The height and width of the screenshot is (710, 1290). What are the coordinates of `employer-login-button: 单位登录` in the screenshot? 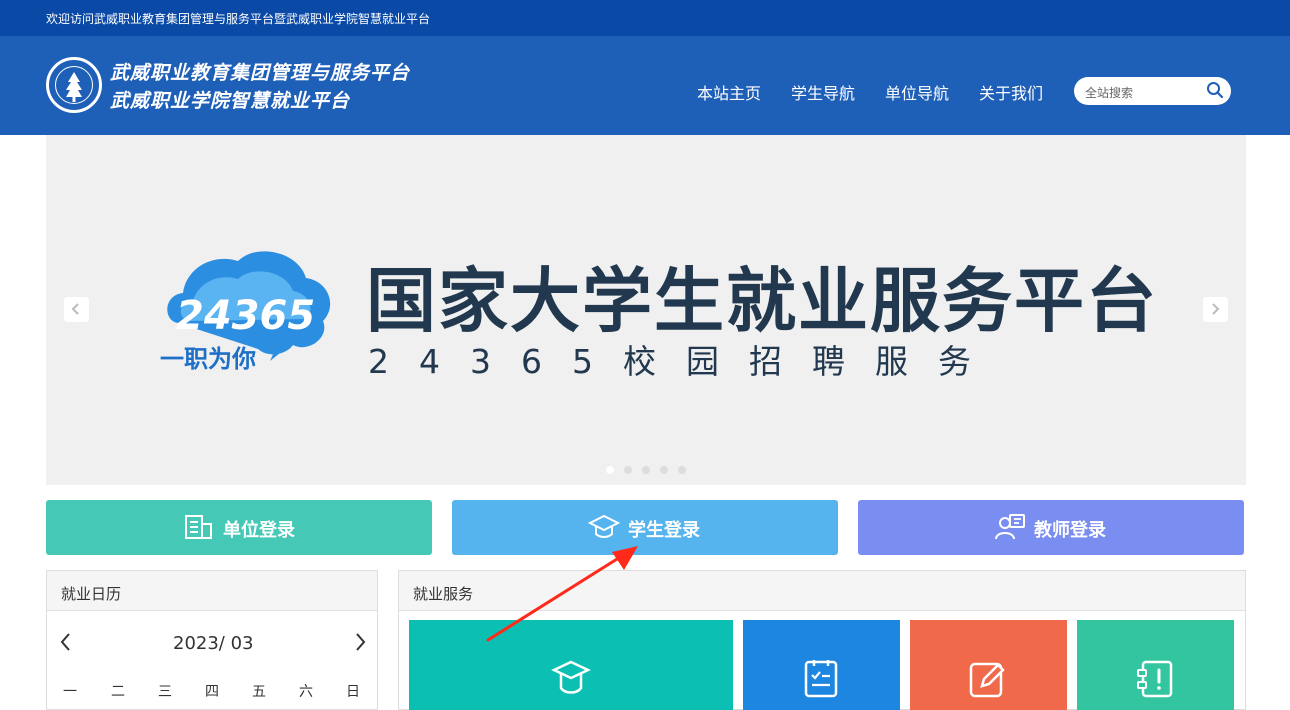 It's located at (239, 527).